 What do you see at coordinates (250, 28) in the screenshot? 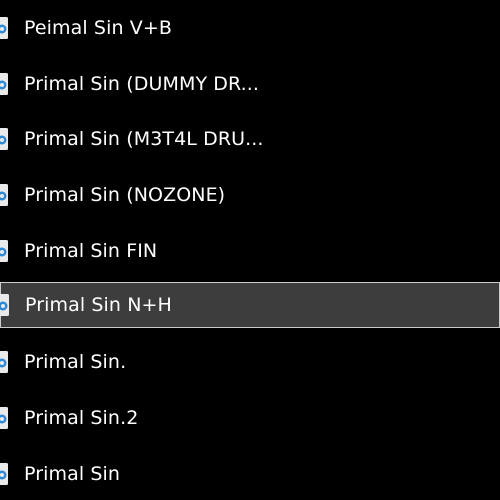
I see `file-item: Peimal Sin V+B` at bounding box center [250, 28].